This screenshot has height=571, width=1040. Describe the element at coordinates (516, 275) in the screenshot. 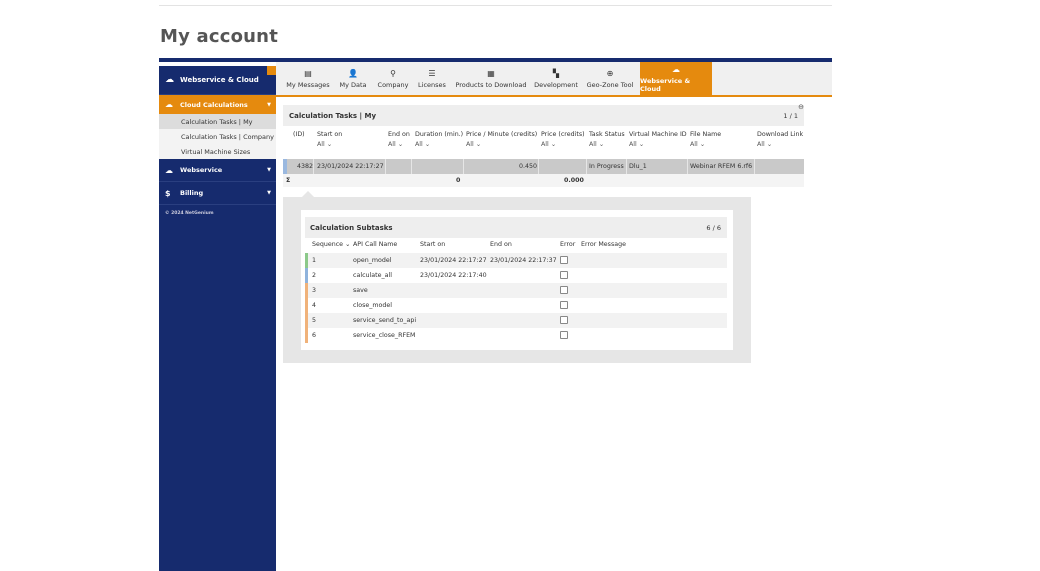

I see `table-row: 2 calculate_all 23/01/2024 22:17:40` at that location.